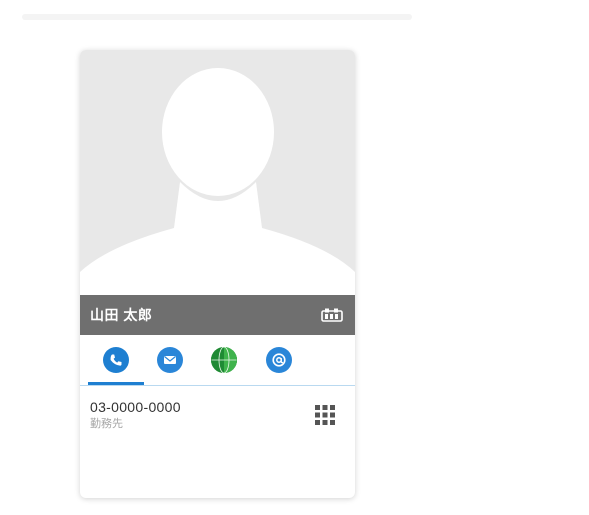 The width and height of the screenshot is (589, 515). Describe the element at coordinates (106, 424) in the screenshot. I see `phone-type-label: 勤務先` at that location.